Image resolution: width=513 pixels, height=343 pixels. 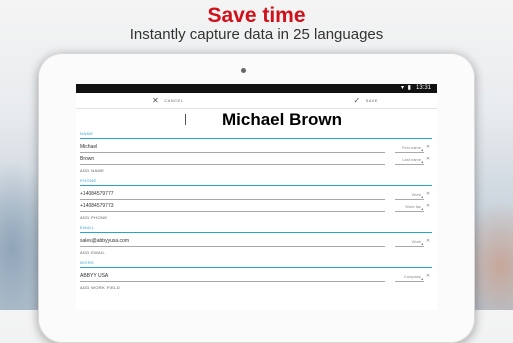 What do you see at coordinates (87, 262) in the screenshot?
I see `work-section-label: WORK` at bounding box center [87, 262].